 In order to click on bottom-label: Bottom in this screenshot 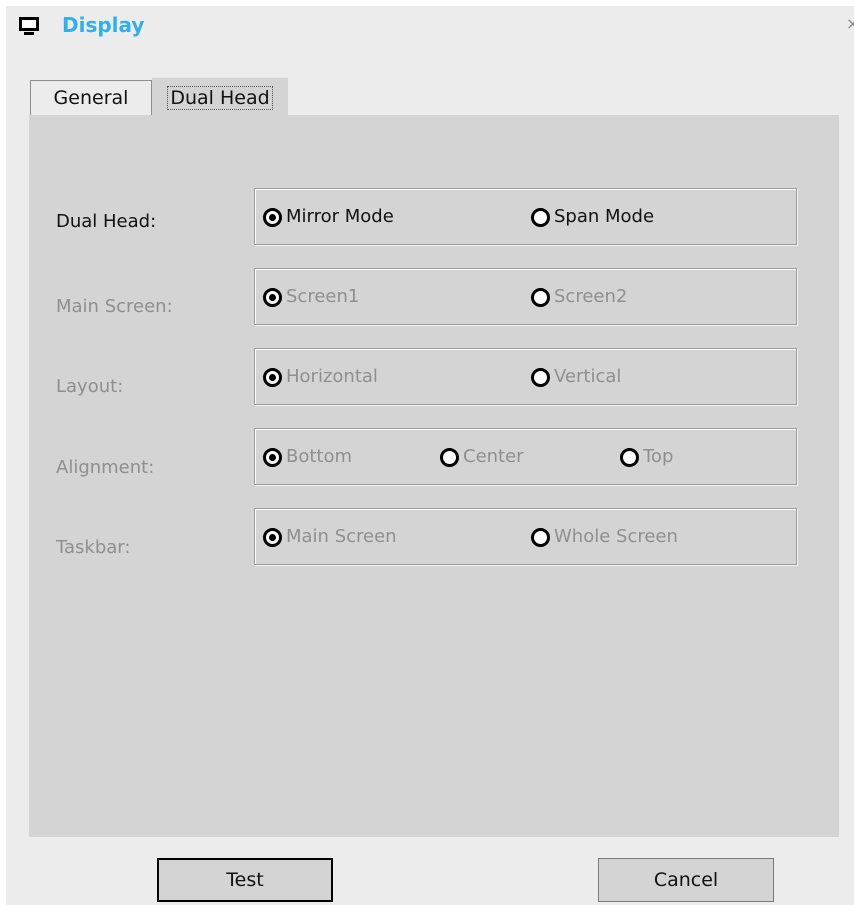, I will do `click(319, 456)`.